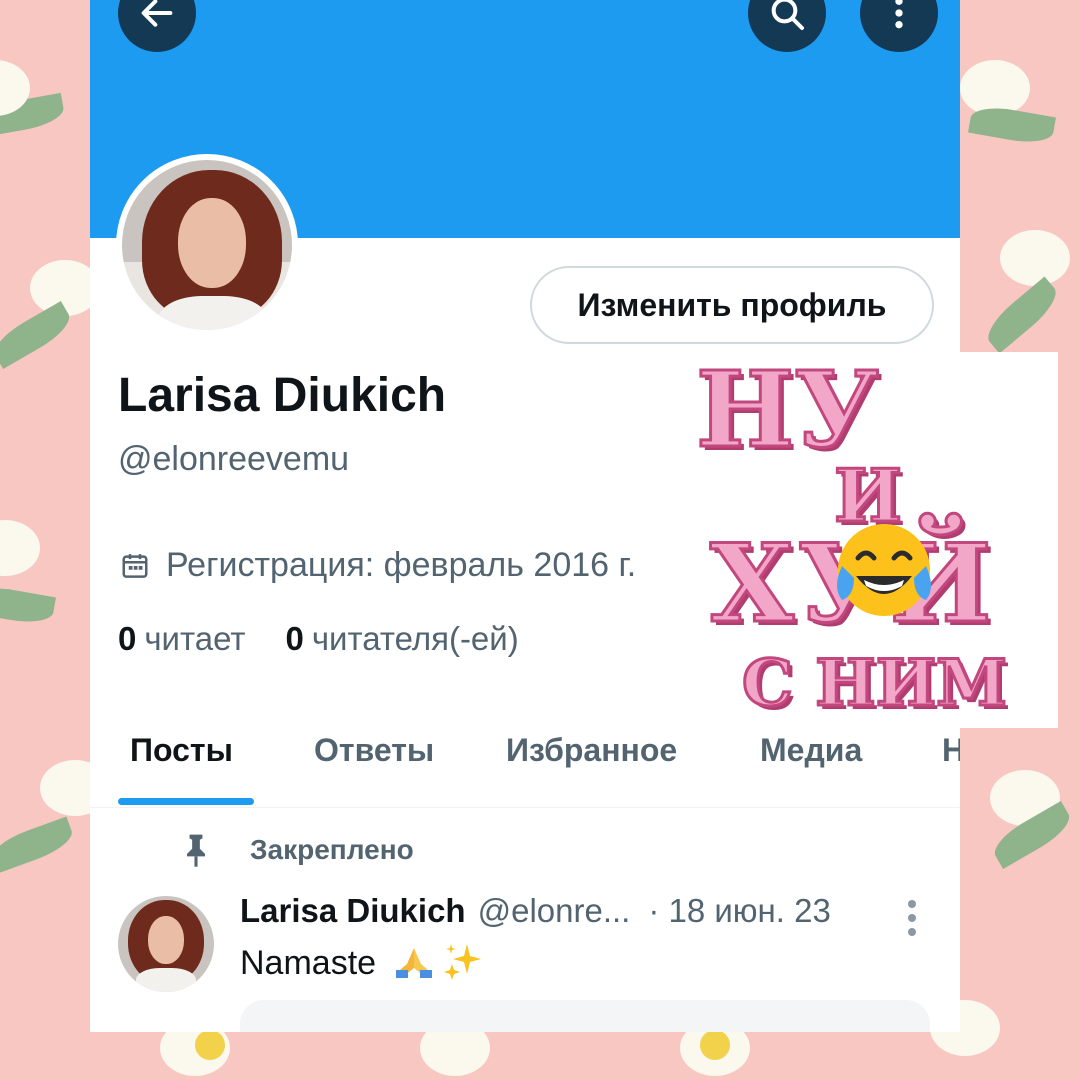 The image size is (1080, 1080). I want to click on followers-count: 0, so click(294, 638).